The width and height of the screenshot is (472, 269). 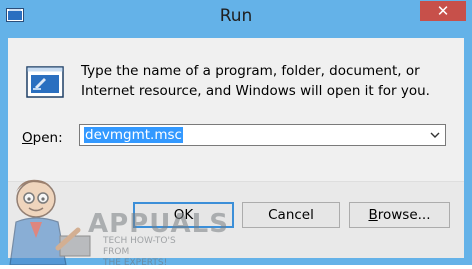 I want to click on watermark-subtitle: TECH HOW-TO'S FROM THE EXPERTS!, so click(x=153, y=252).